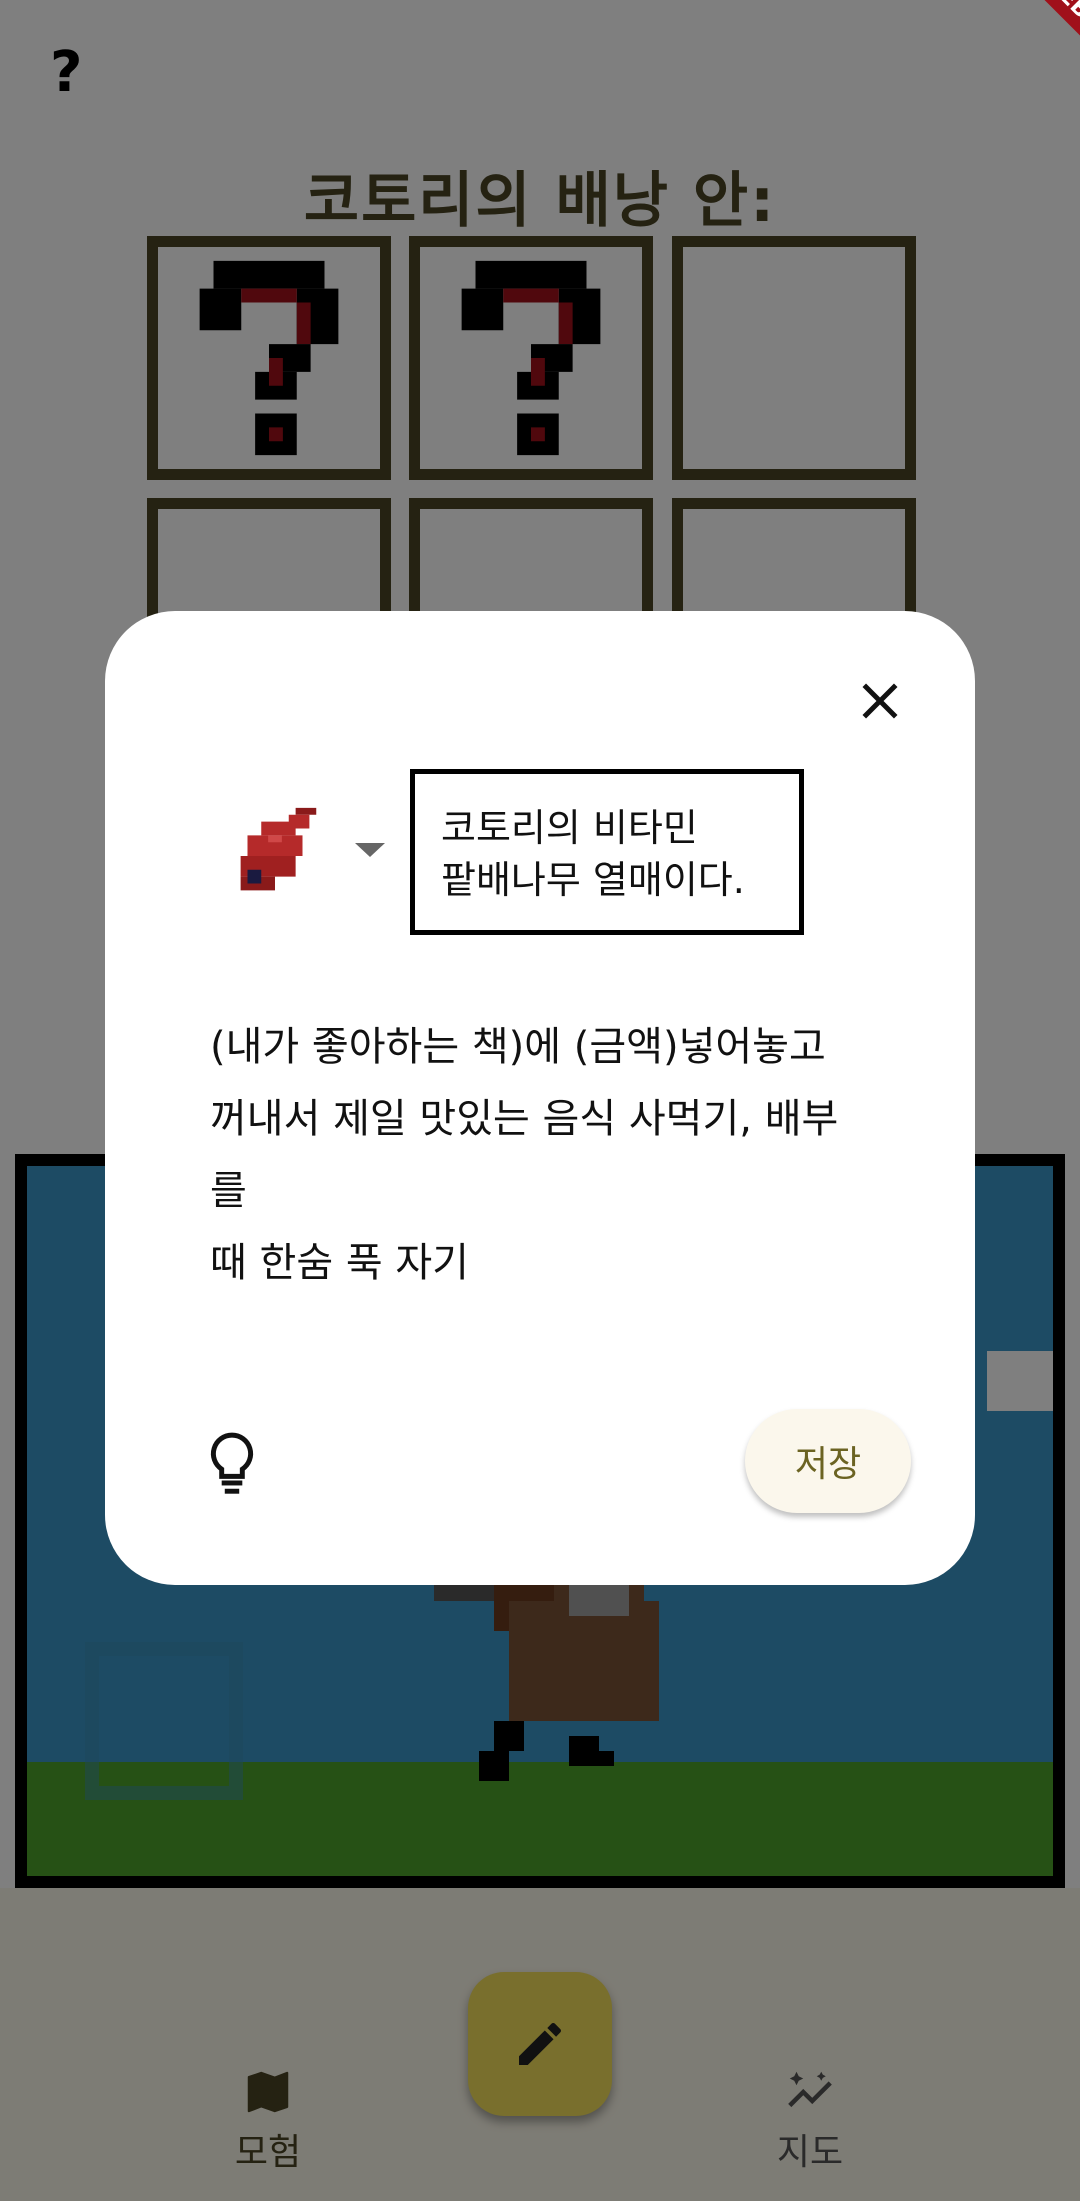 Image resolution: width=1080 pixels, height=2201 pixels. I want to click on save-button: 저장, so click(828, 1461).